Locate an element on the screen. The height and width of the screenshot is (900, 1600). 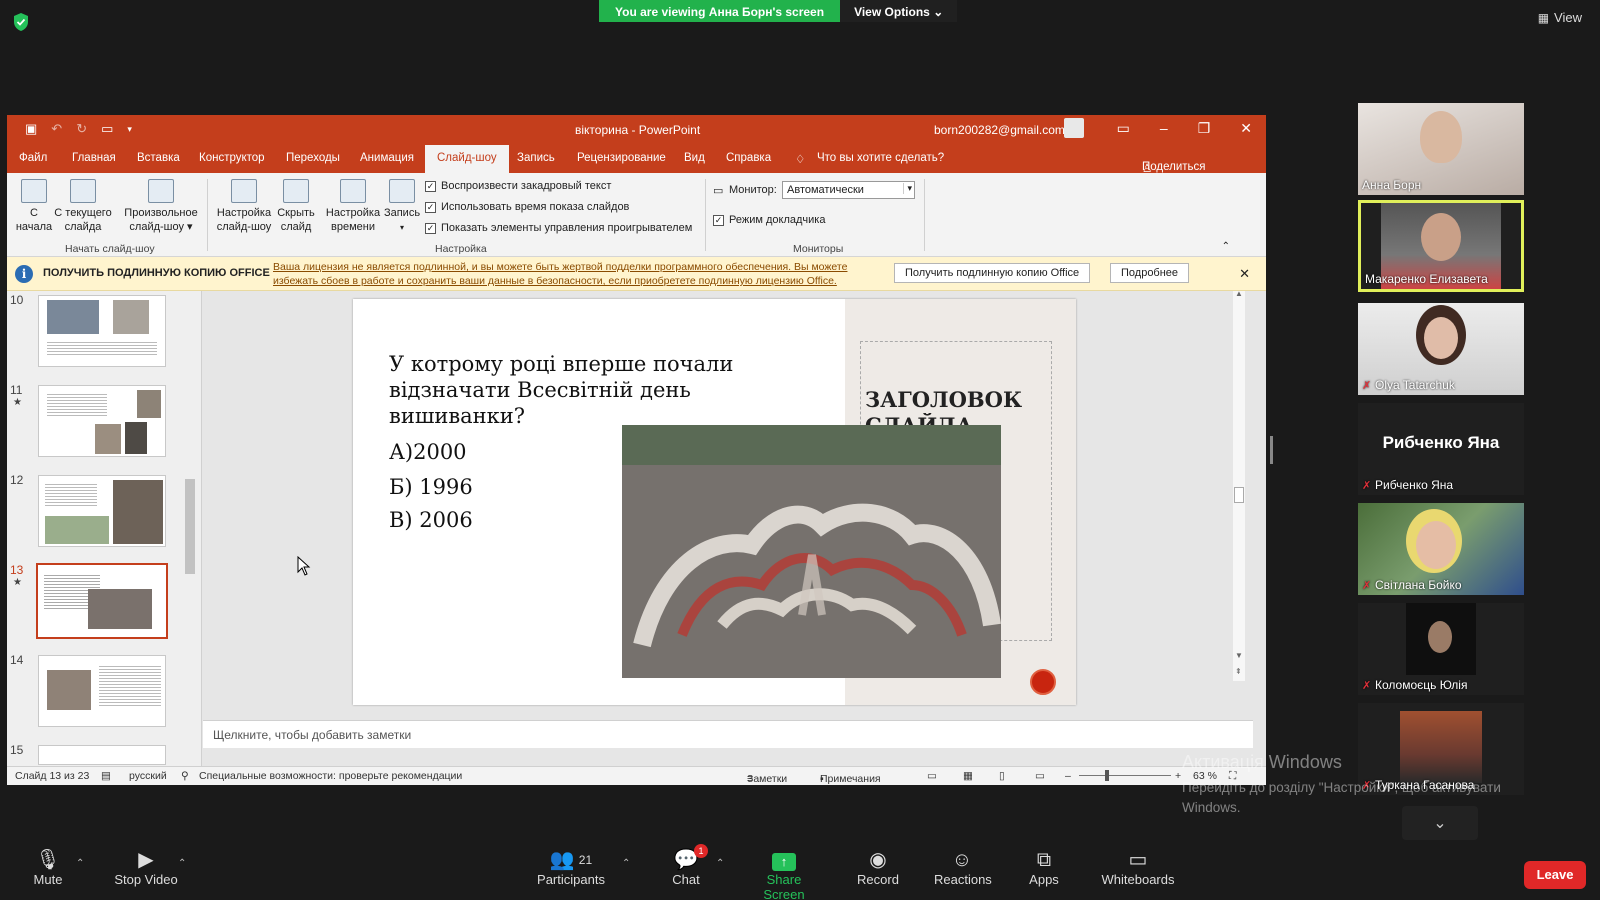
accessibility-icon: ⚲ is located at coordinates (185, 776).